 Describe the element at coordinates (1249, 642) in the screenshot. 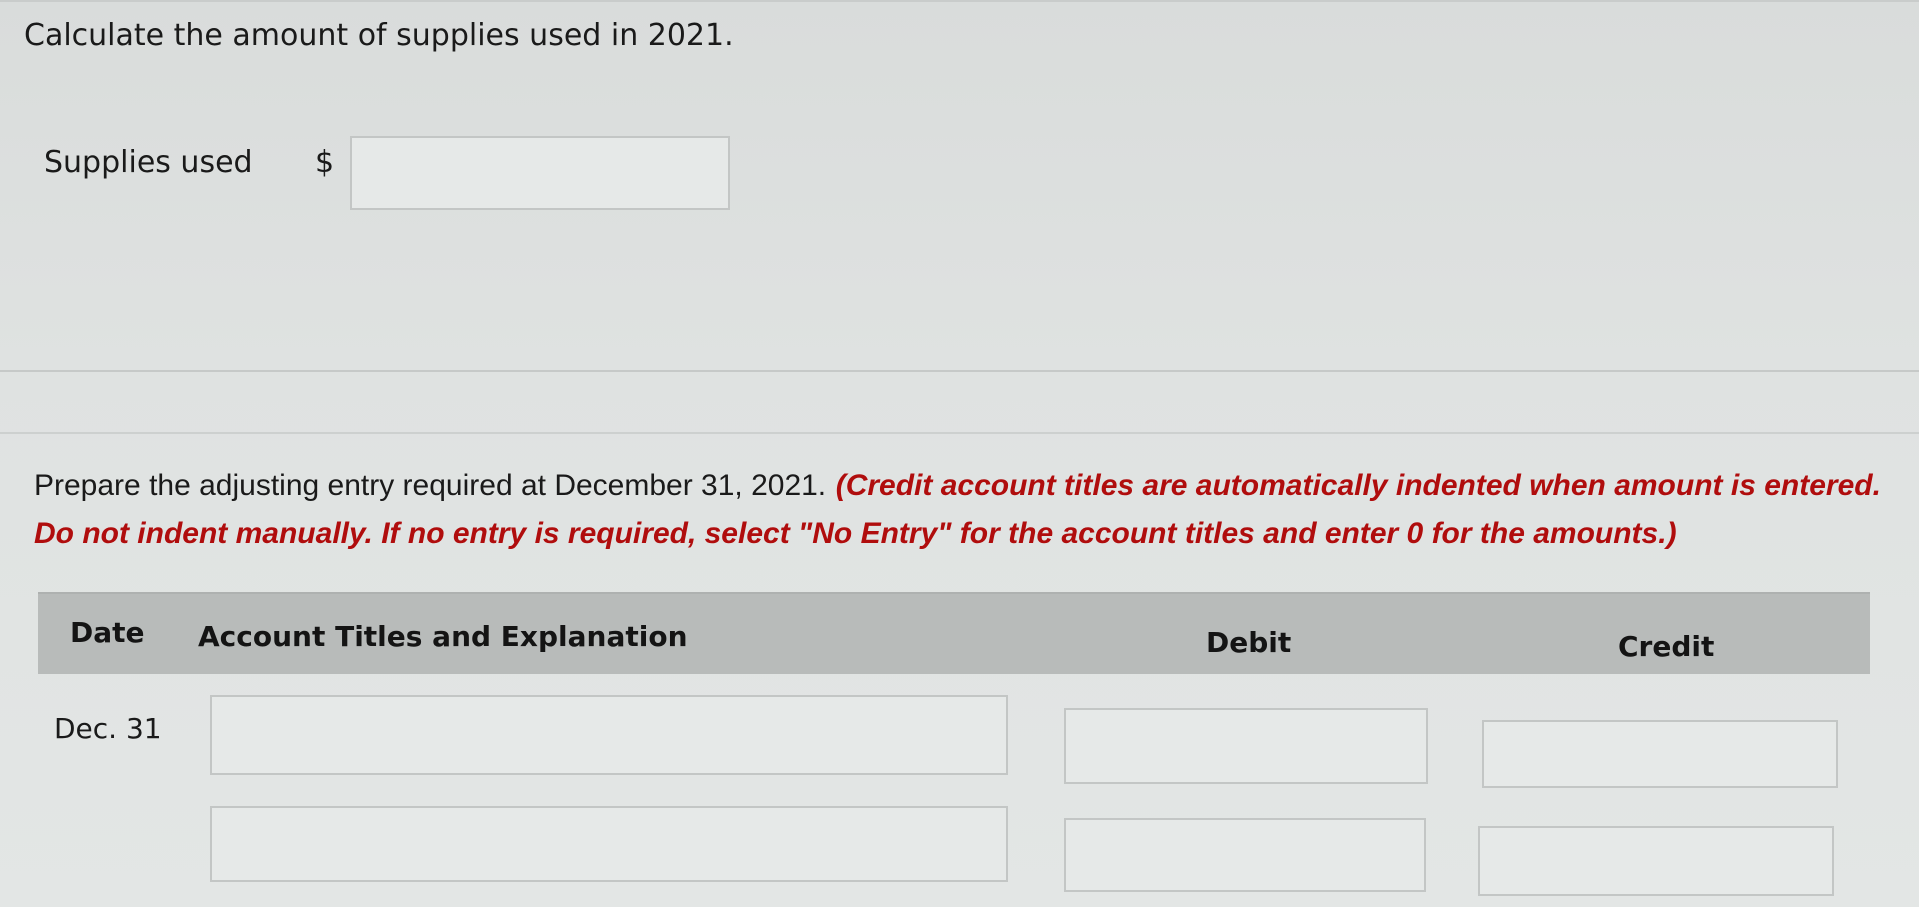

I see `header-debit: Debit` at that location.